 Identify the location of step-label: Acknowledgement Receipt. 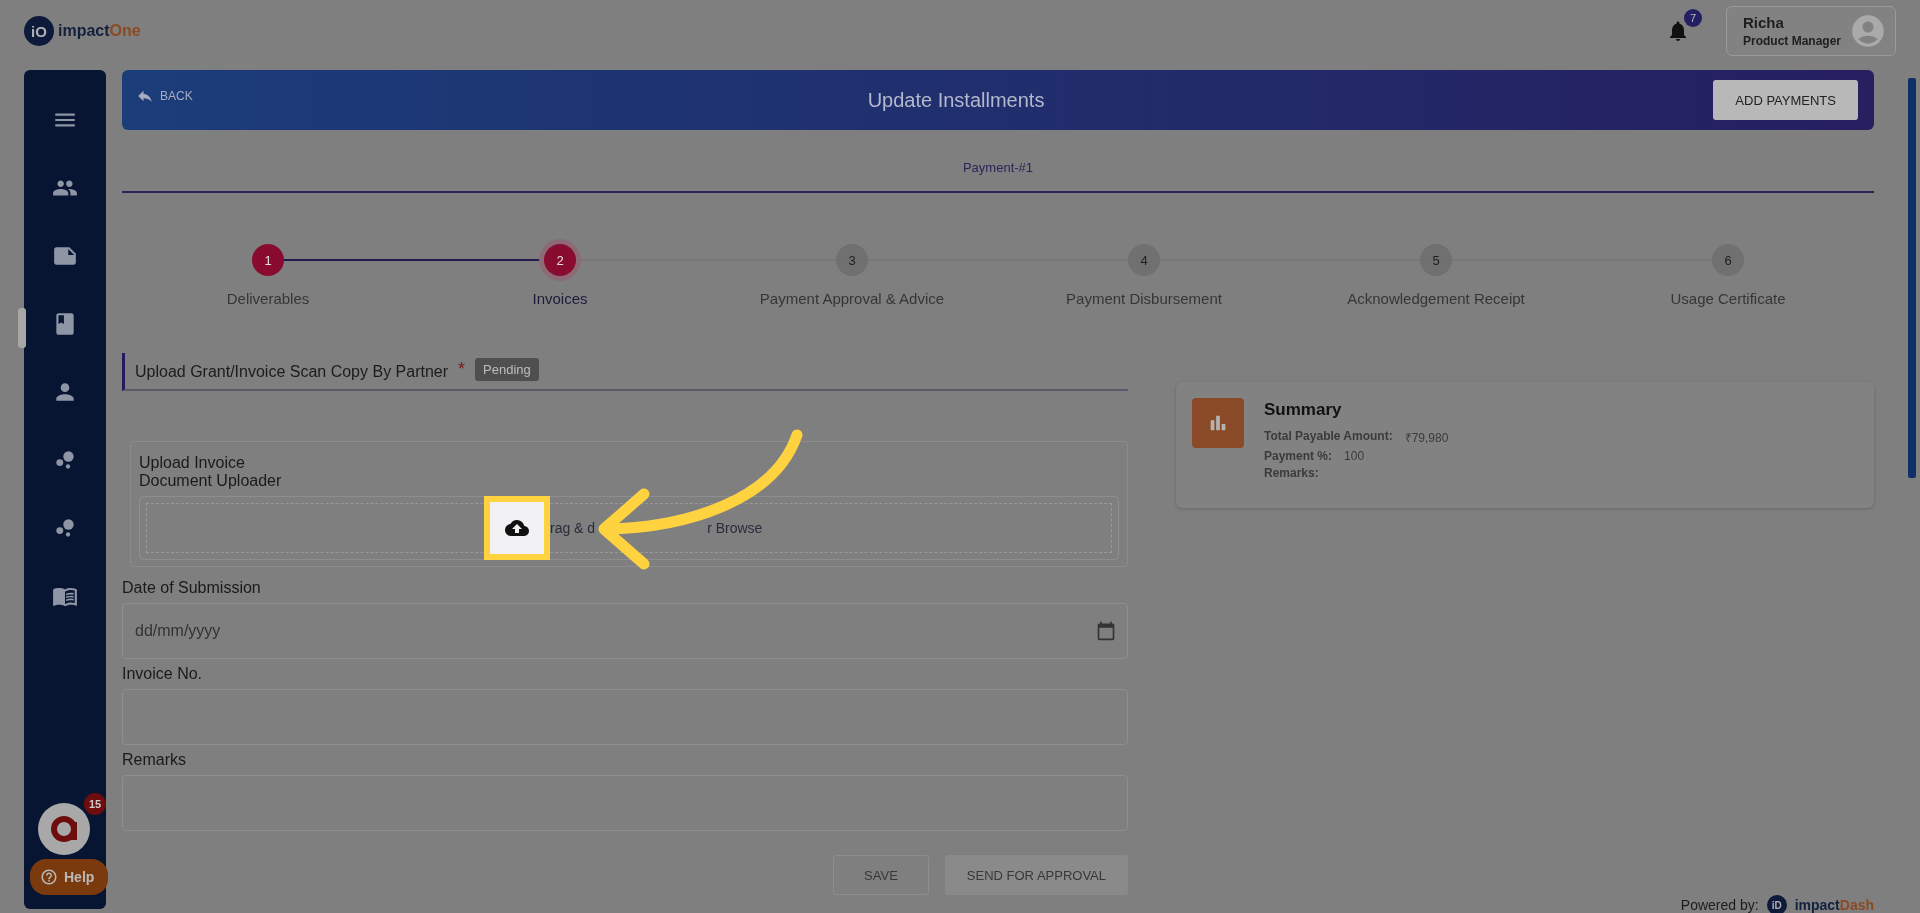
(1436, 298).